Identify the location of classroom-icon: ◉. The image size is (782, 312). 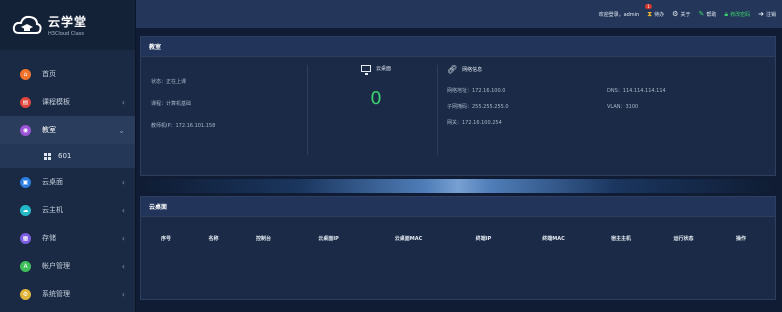
(25, 130).